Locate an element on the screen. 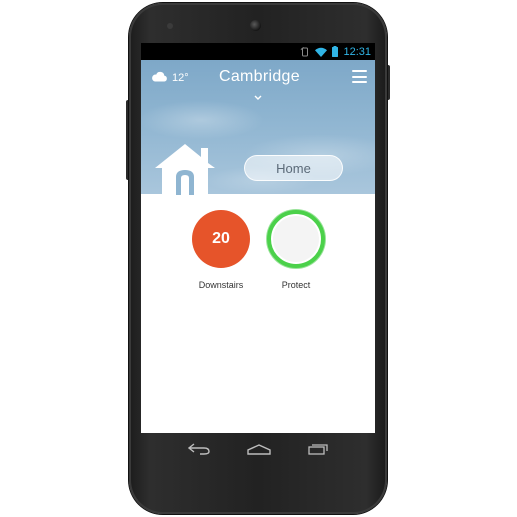 The image size is (517, 517). cloud-icon is located at coordinates (159, 78).